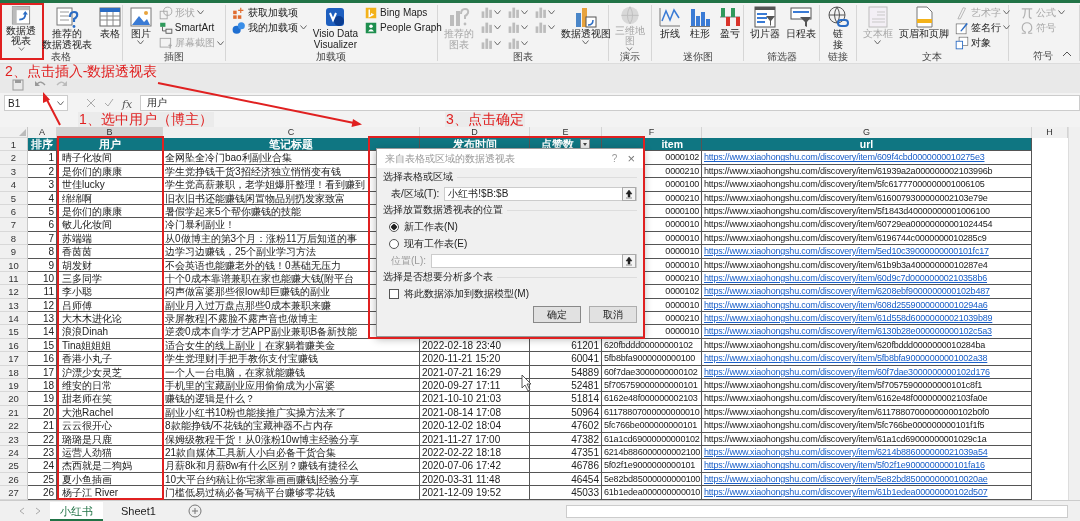 The image size is (1080, 521). Describe the element at coordinates (42, 278) in the screenshot. I see `table-cell: 10` at that location.